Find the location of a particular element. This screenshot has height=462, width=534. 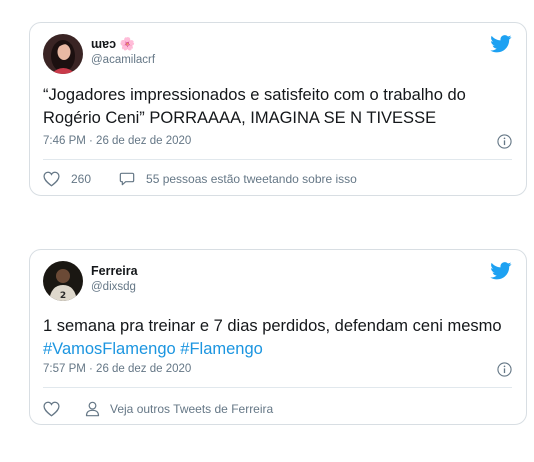

reply-label: 55 pessoas estão tweetando sobre isso is located at coordinates (251, 179).